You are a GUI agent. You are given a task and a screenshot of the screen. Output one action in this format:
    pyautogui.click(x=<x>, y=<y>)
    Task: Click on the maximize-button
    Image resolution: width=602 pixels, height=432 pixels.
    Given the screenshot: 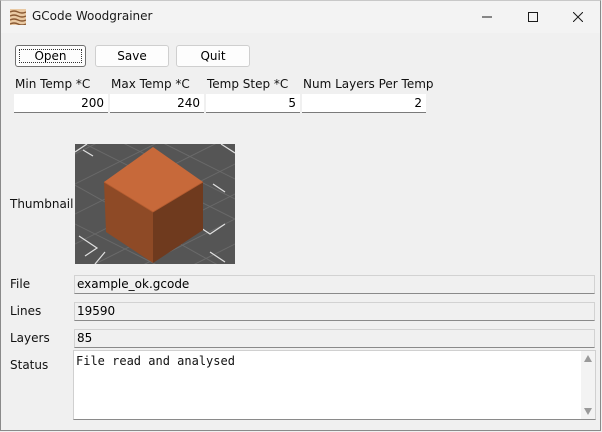 What is the action you would take?
    pyautogui.click(x=533, y=17)
    